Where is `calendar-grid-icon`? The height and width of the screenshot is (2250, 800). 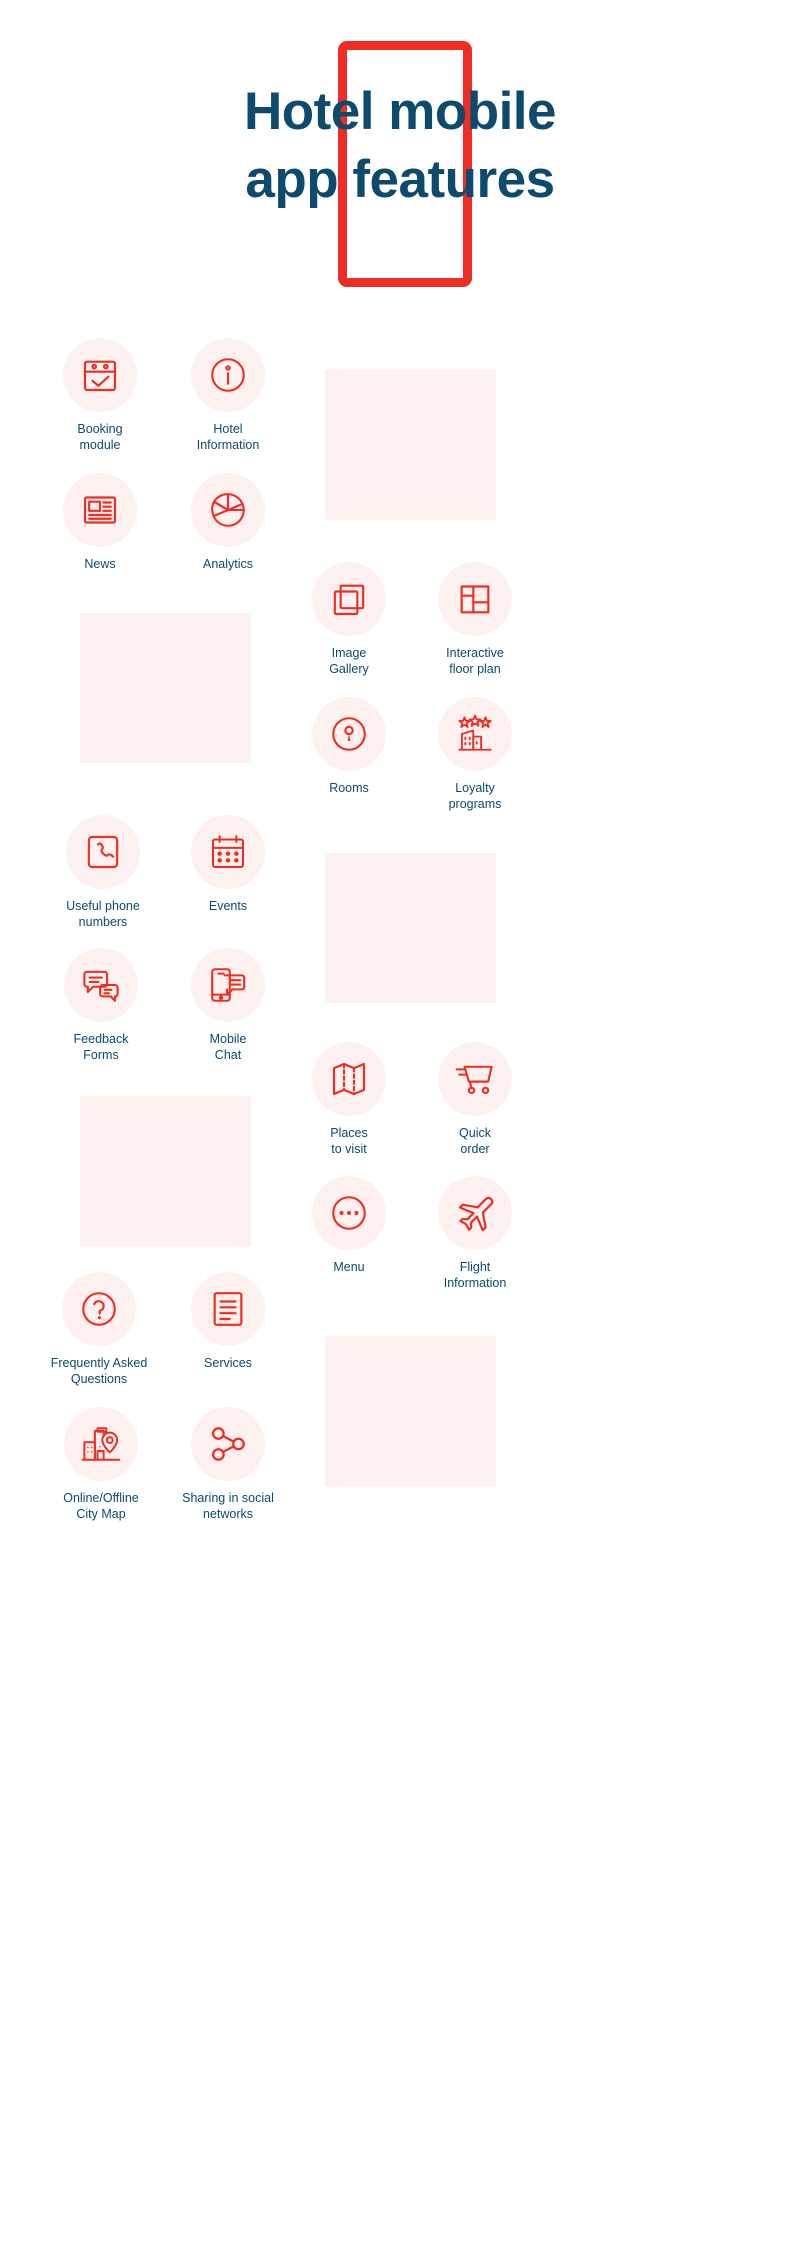
calendar-grid-icon is located at coordinates (228, 852).